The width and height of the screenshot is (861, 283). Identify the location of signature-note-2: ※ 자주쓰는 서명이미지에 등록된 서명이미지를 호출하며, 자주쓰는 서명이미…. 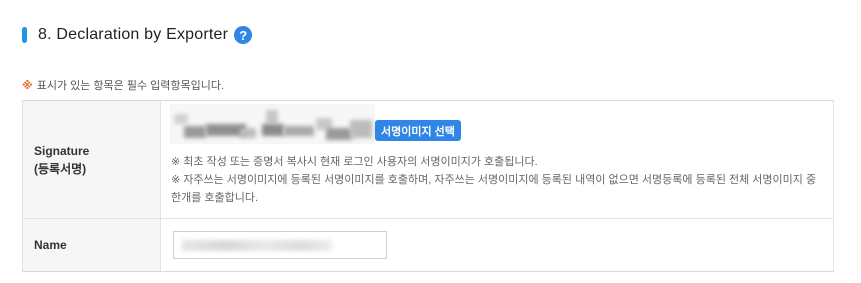
(494, 189).